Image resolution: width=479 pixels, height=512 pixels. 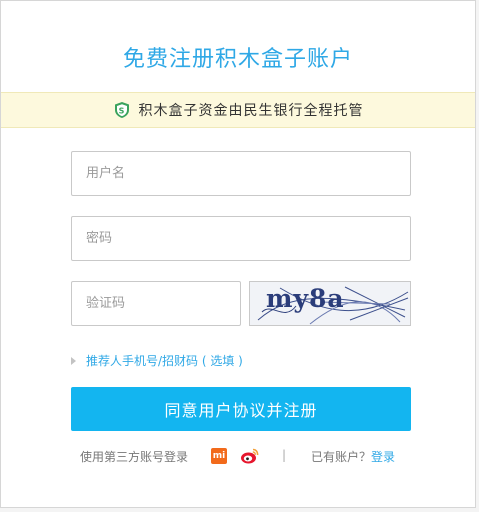 I want to click on shield-icon: S, so click(x=121, y=110).